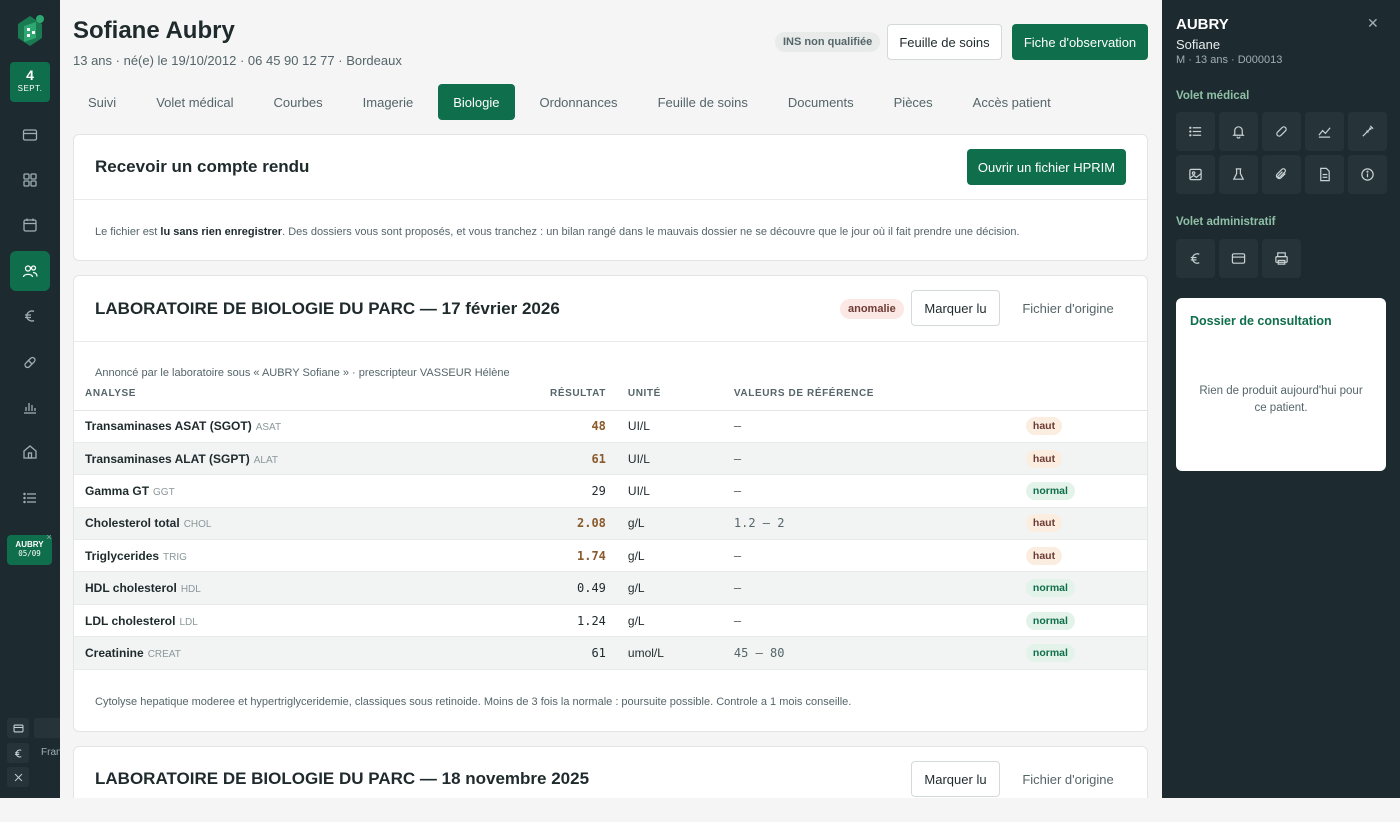  I want to click on bell-icon, so click(1238, 131).